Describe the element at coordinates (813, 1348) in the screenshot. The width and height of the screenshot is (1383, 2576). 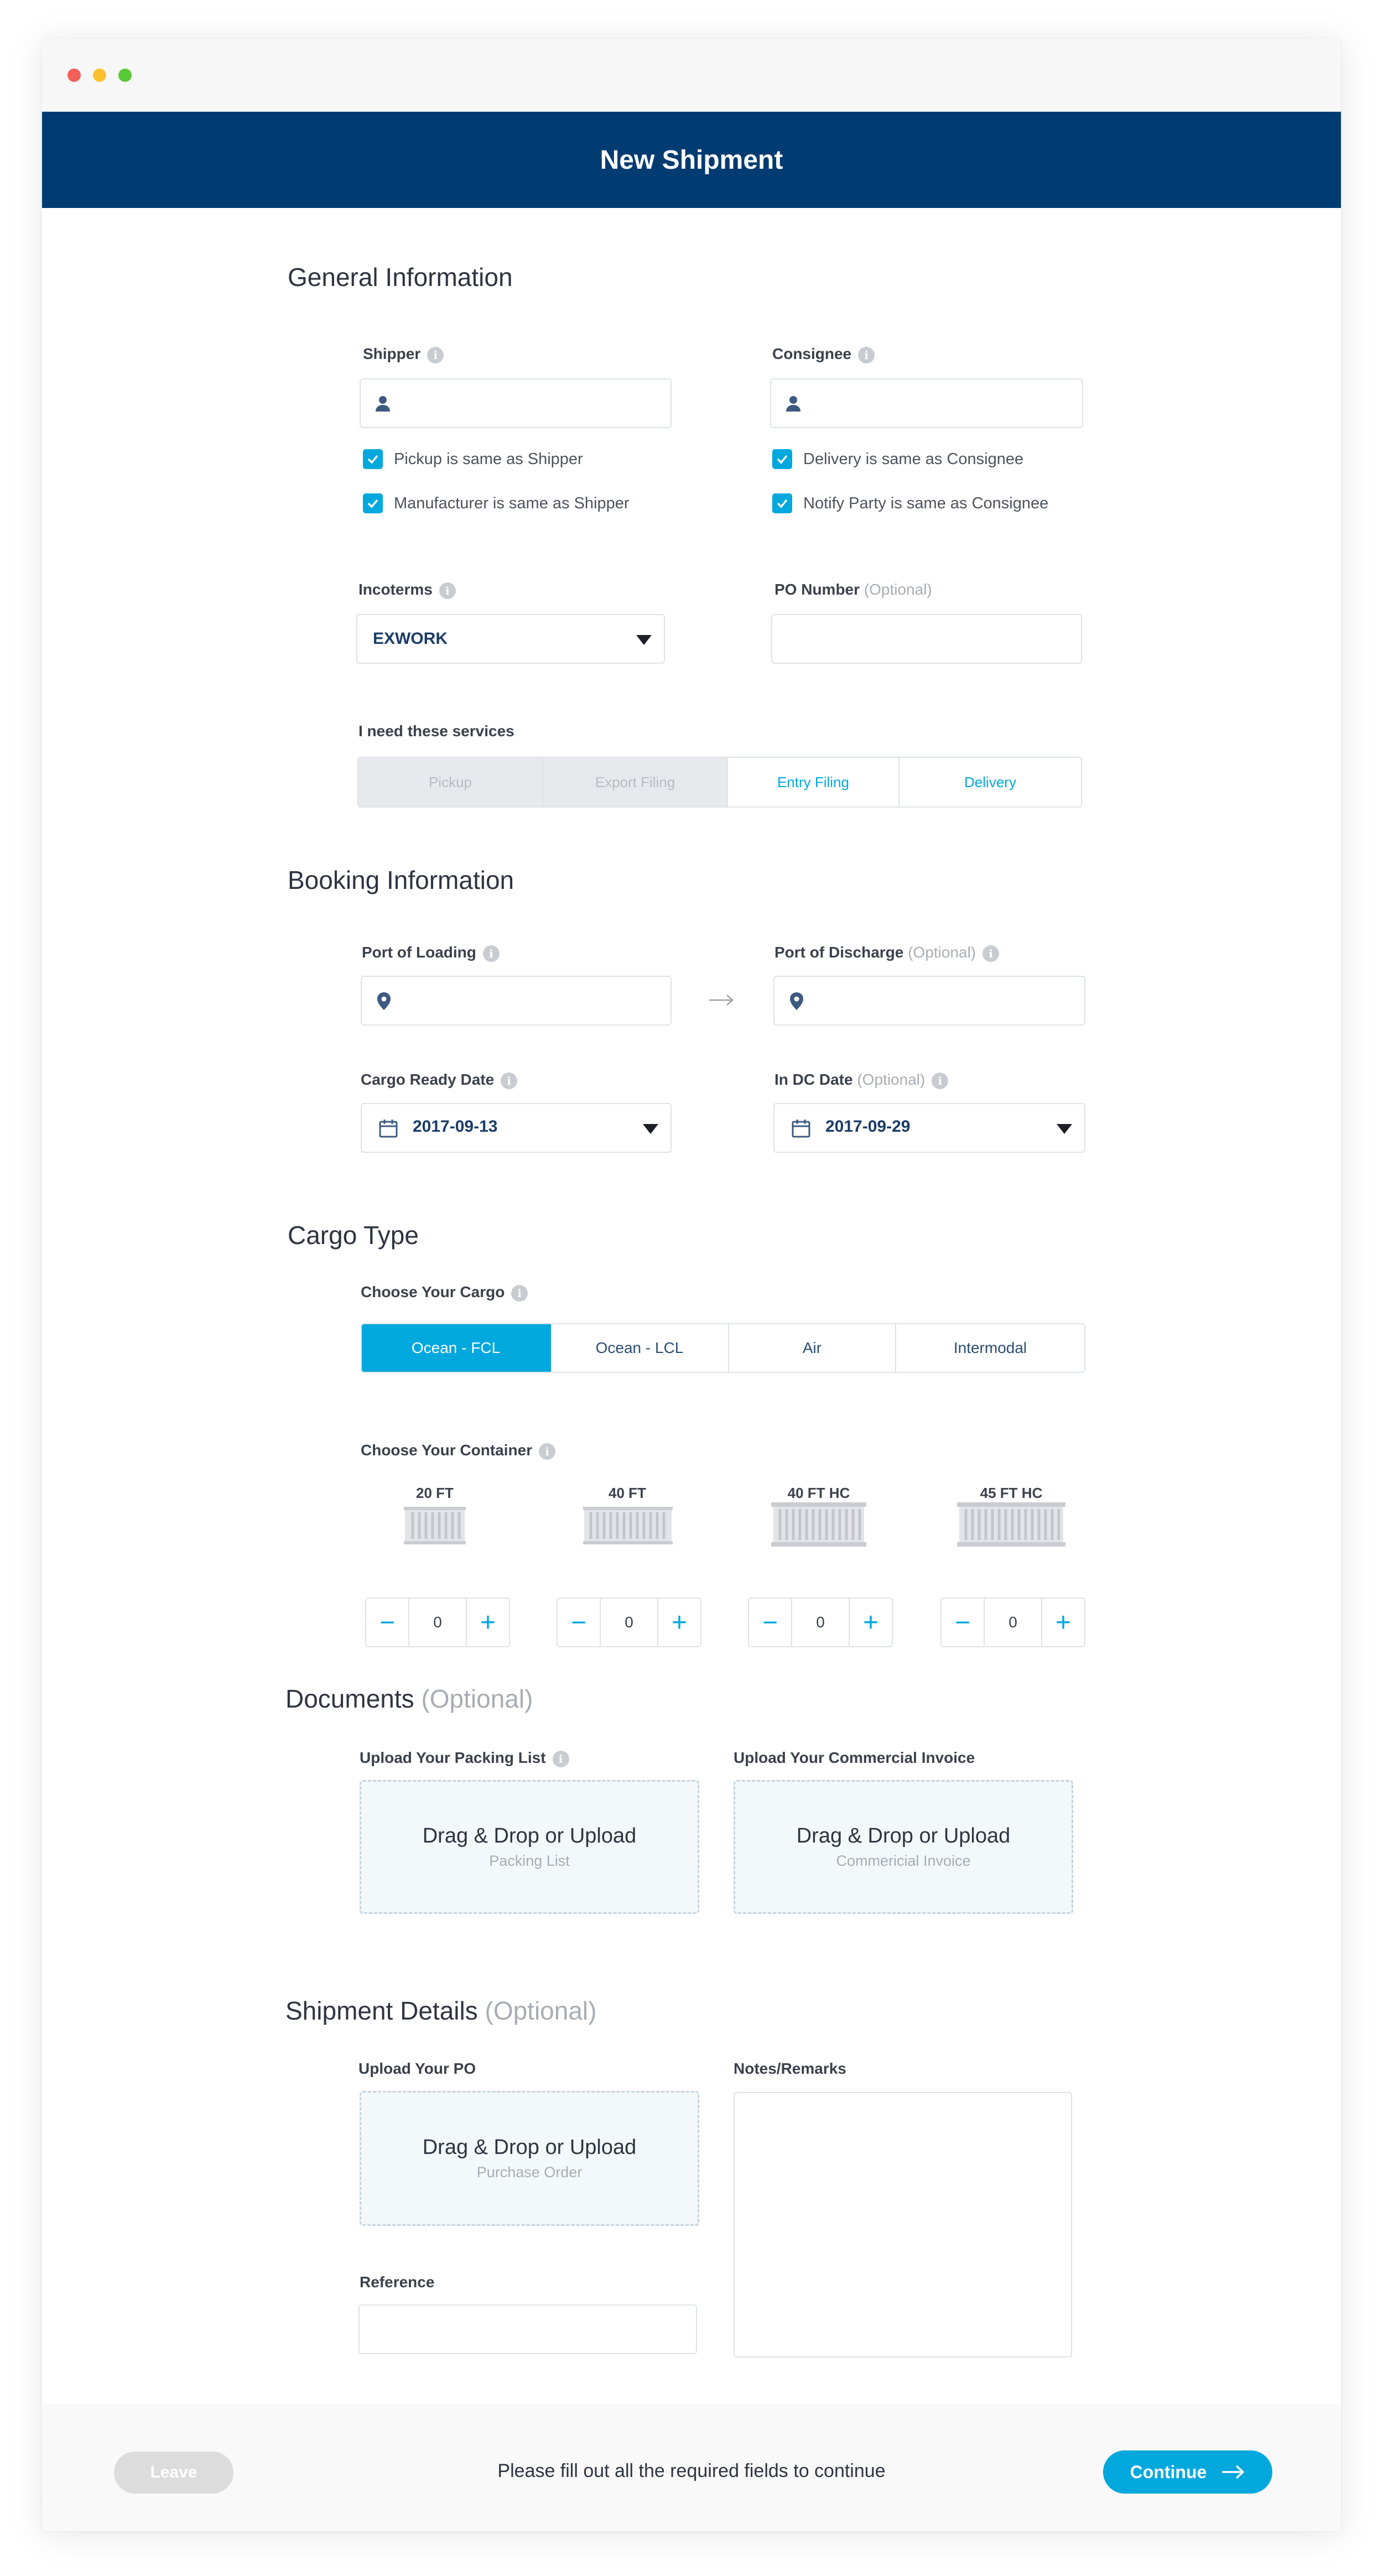
I see `cargo-air: Air` at that location.